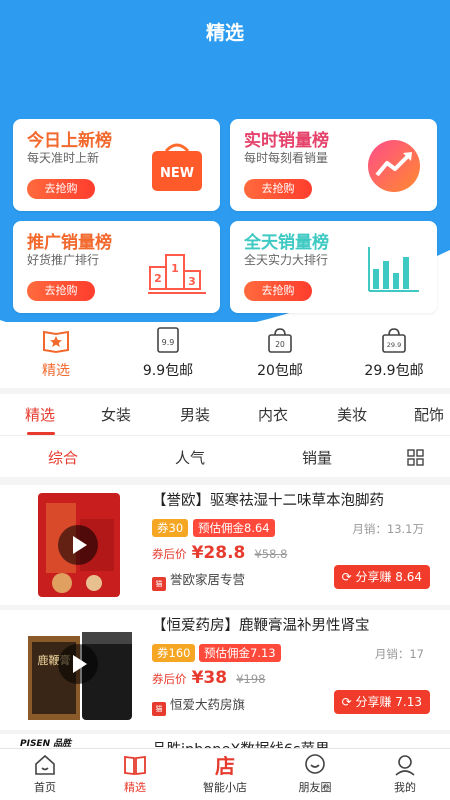 The height and width of the screenshot is (800, 450). I want to click on tab-beauty: 美妆, so click(352, 414).